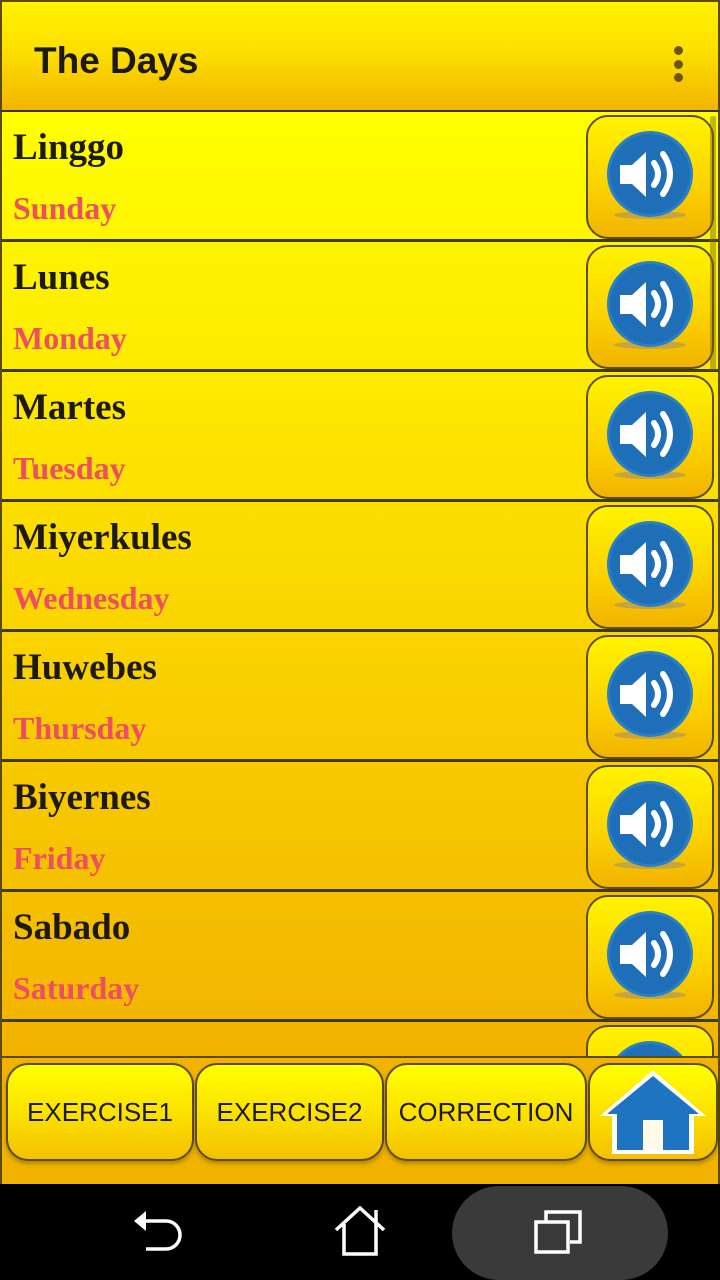  I want to click on english-translation: Saturday, so click(76, 988).